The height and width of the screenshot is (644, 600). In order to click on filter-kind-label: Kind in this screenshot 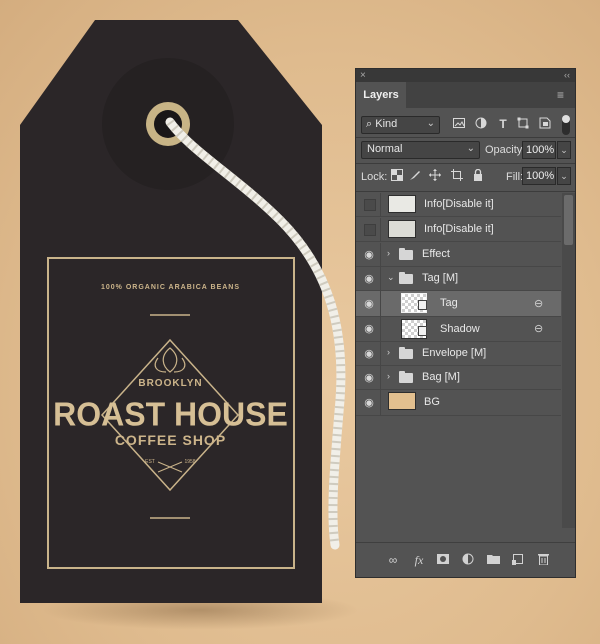, I will do `click(386, 124)`.